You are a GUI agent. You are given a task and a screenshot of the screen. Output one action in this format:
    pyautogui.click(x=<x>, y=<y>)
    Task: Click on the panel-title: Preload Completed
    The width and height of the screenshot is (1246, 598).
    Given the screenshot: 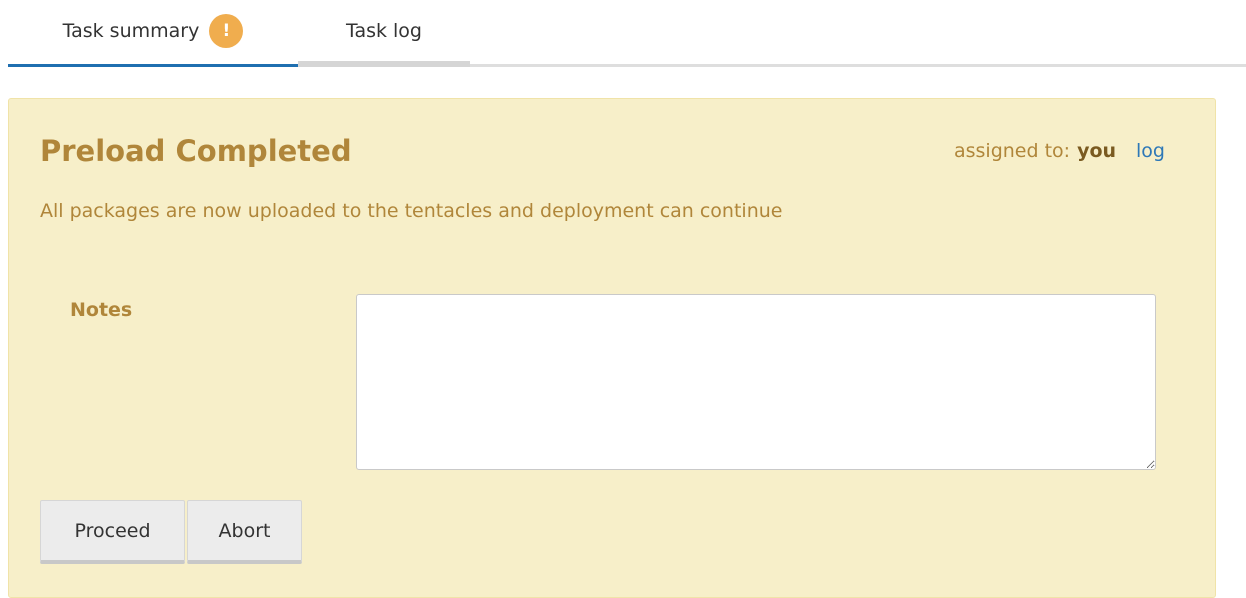 What is the action you would take?
    pyautogui.click(x=196, y=151)
    